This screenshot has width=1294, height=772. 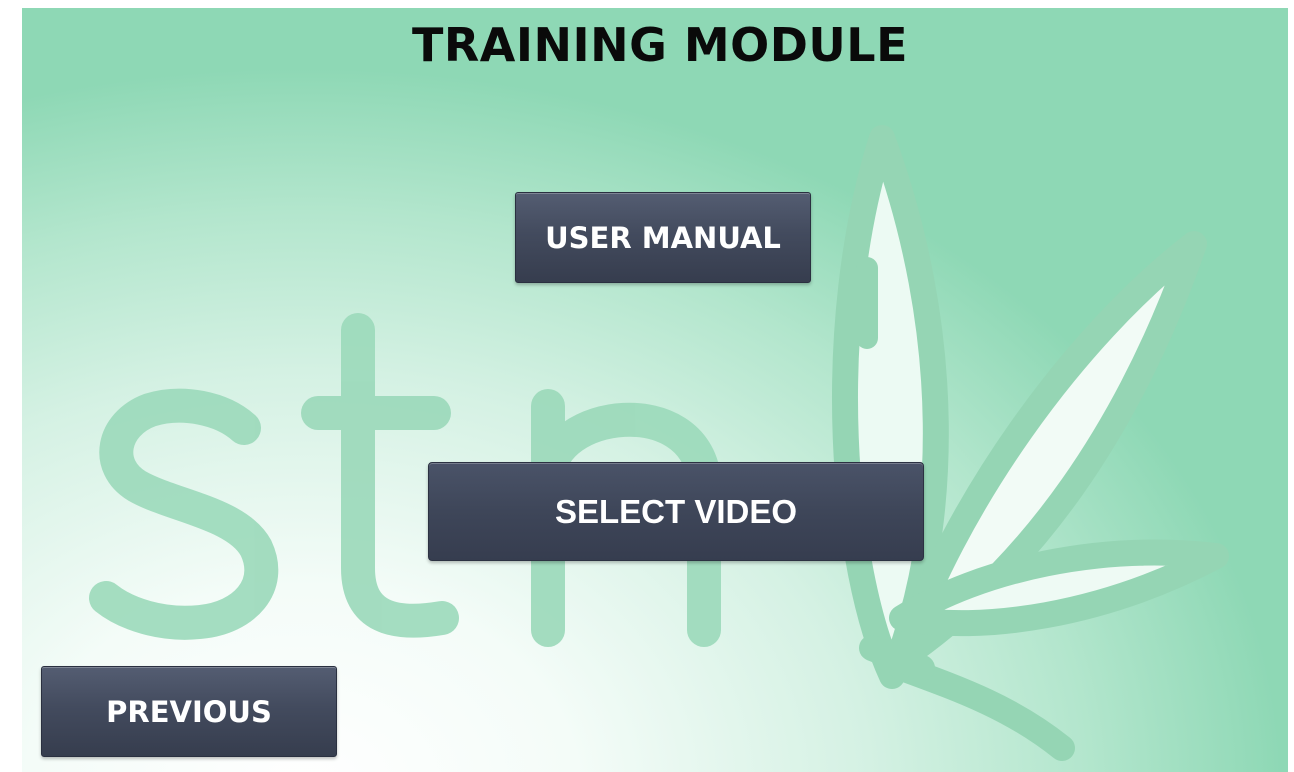 I want to click on previous-button: PREVIOUS, so click(x=189, y=711).